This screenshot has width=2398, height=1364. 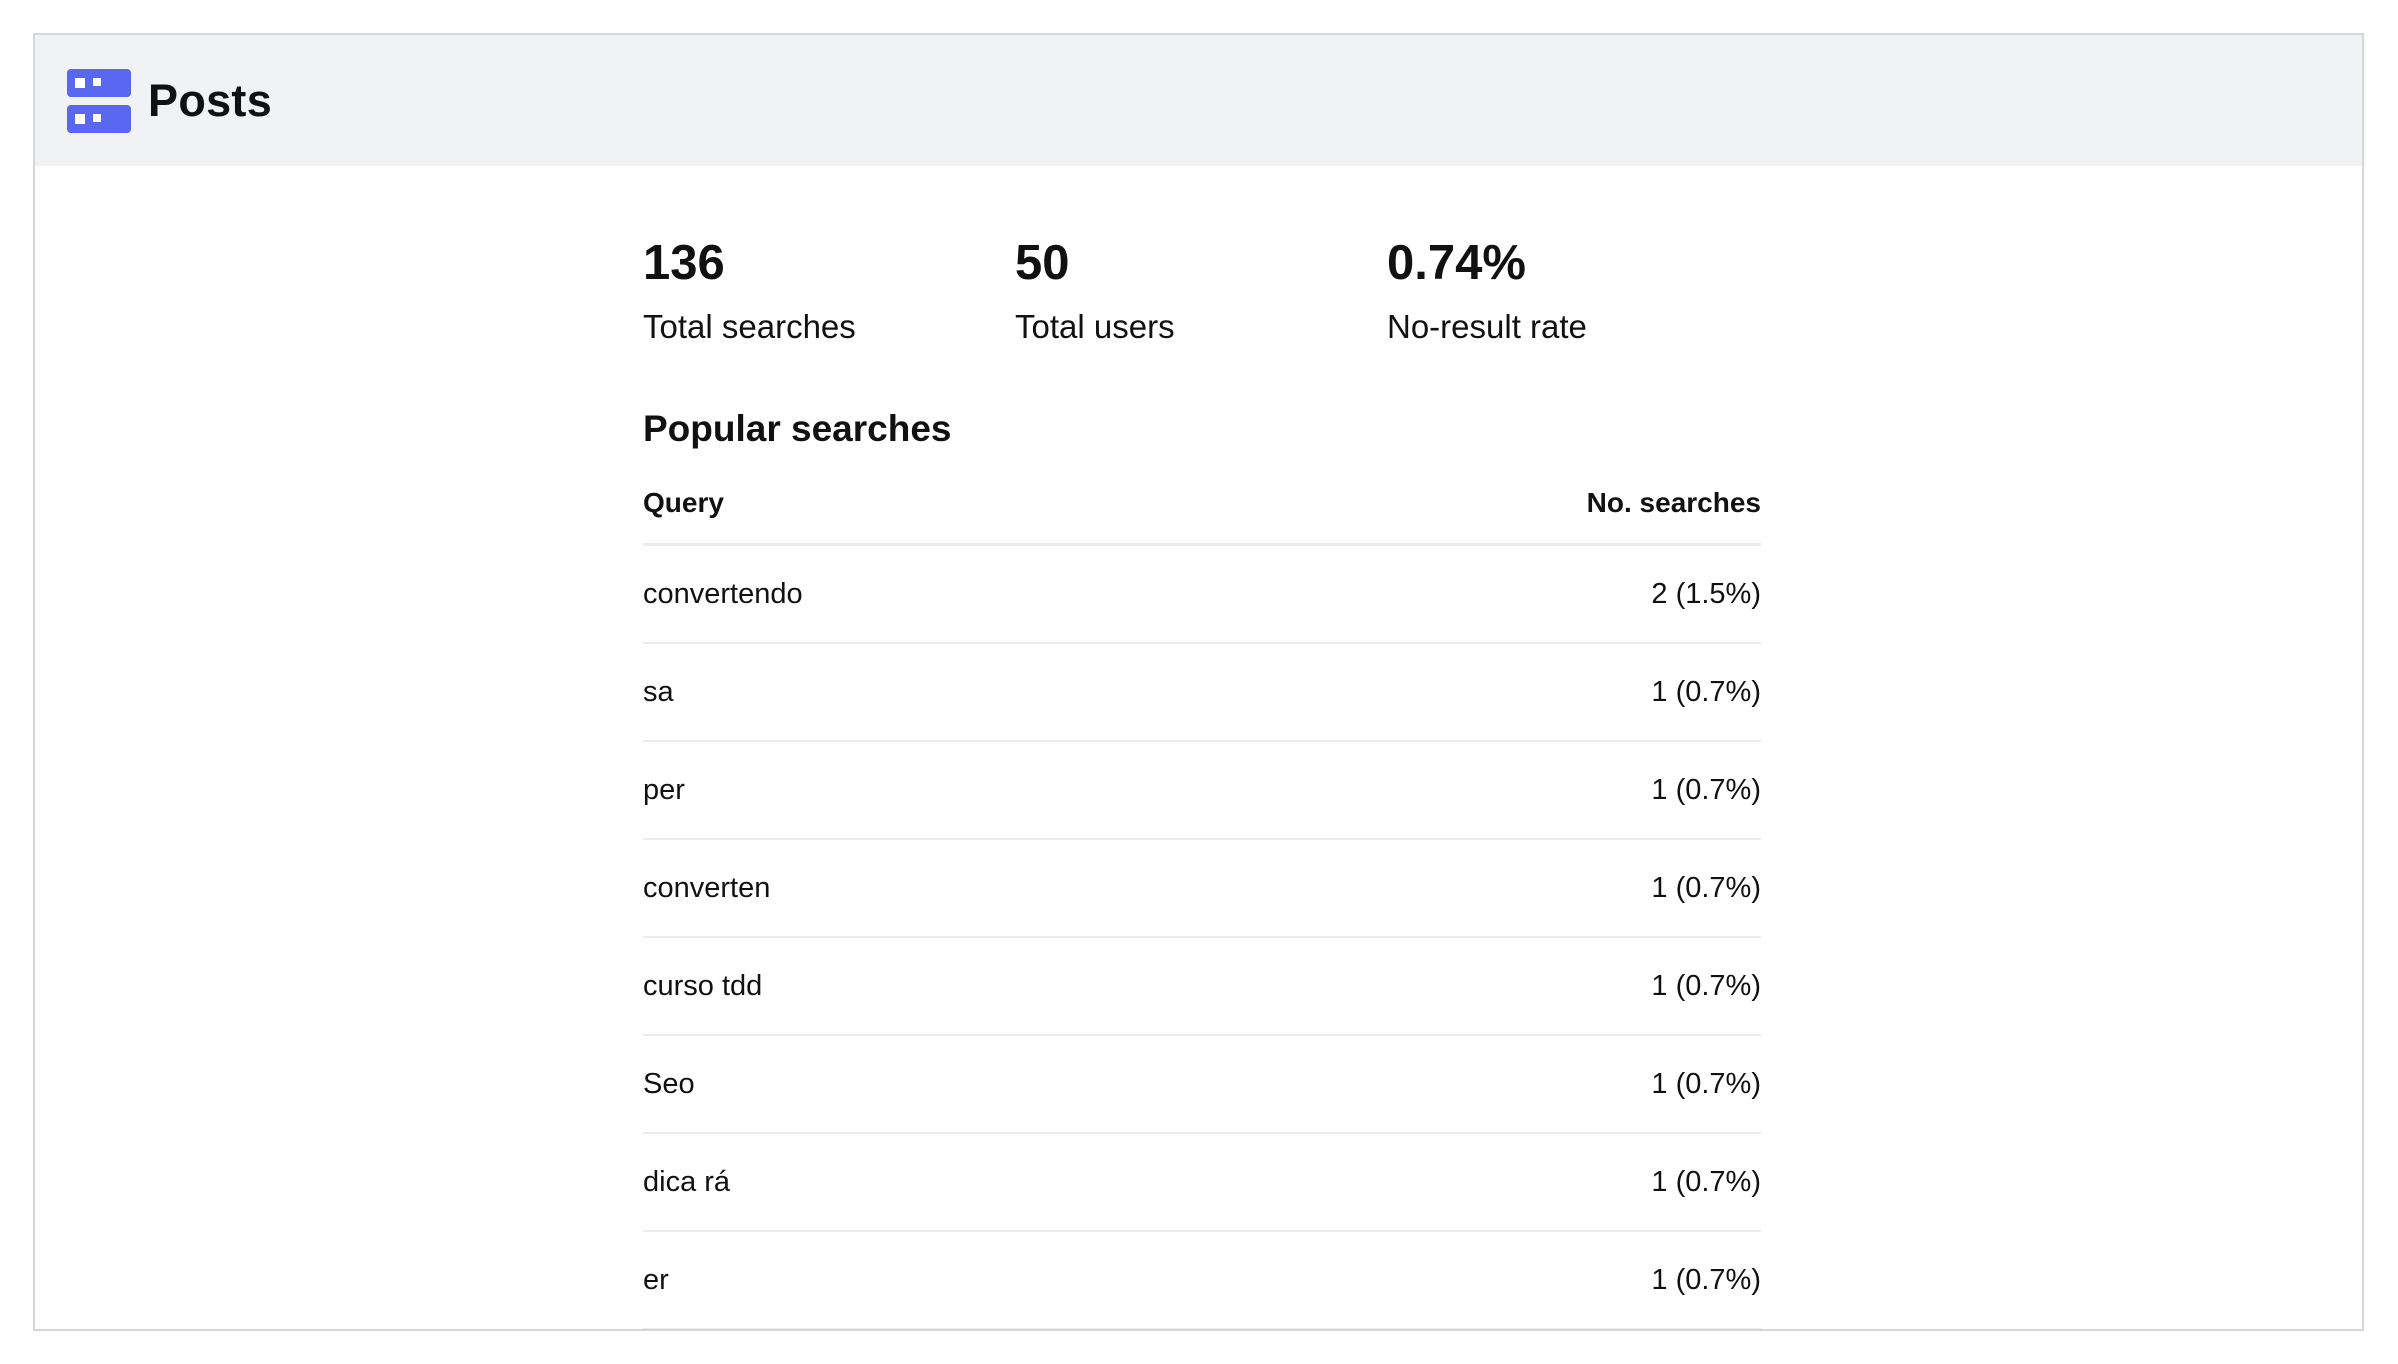 I want to click on table-row: converten 1 (0.7%), so click(x=1202, y=888).